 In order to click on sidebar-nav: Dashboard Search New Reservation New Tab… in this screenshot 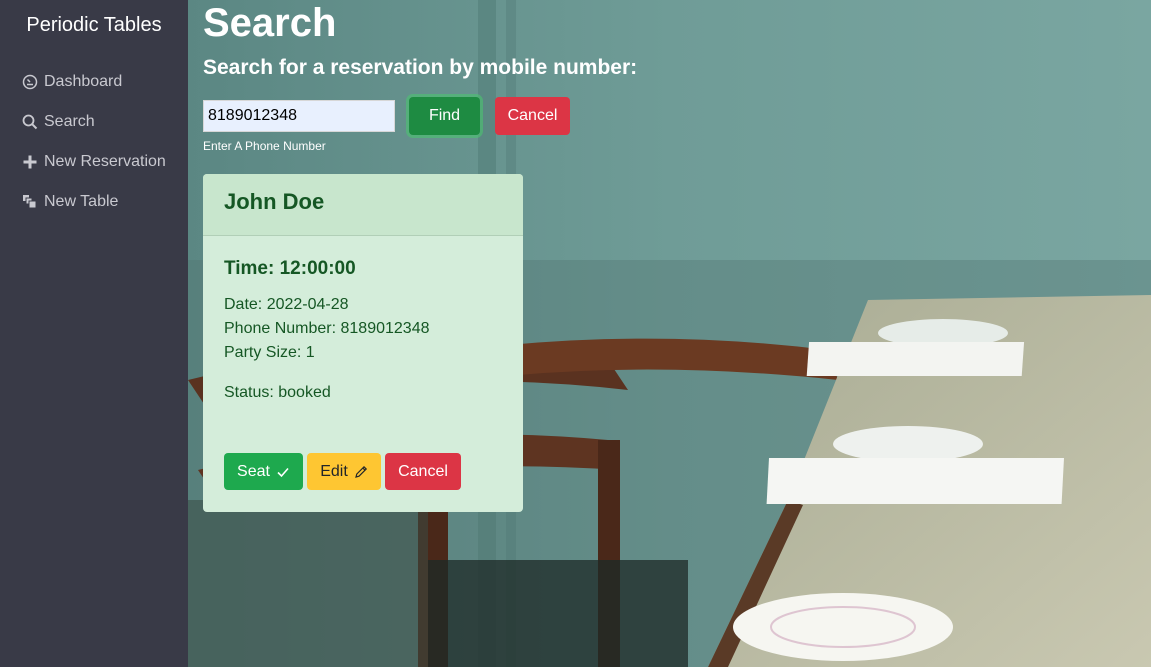, I will do `click(94, 142)`.